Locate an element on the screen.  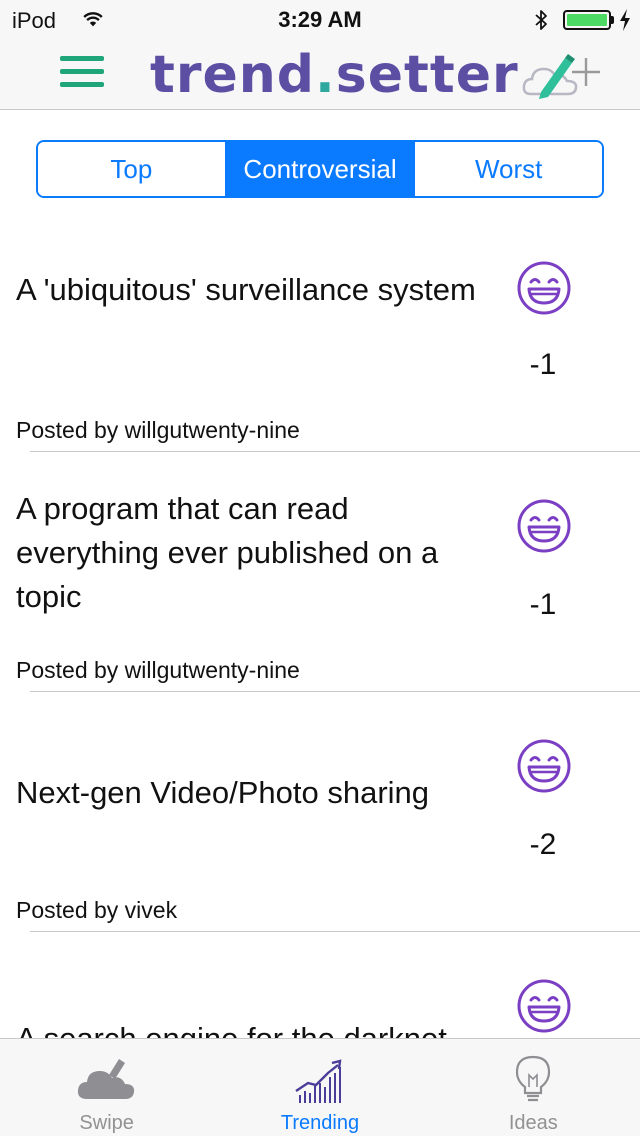
segment-worst: Worst is located at coordinates (508, 169).